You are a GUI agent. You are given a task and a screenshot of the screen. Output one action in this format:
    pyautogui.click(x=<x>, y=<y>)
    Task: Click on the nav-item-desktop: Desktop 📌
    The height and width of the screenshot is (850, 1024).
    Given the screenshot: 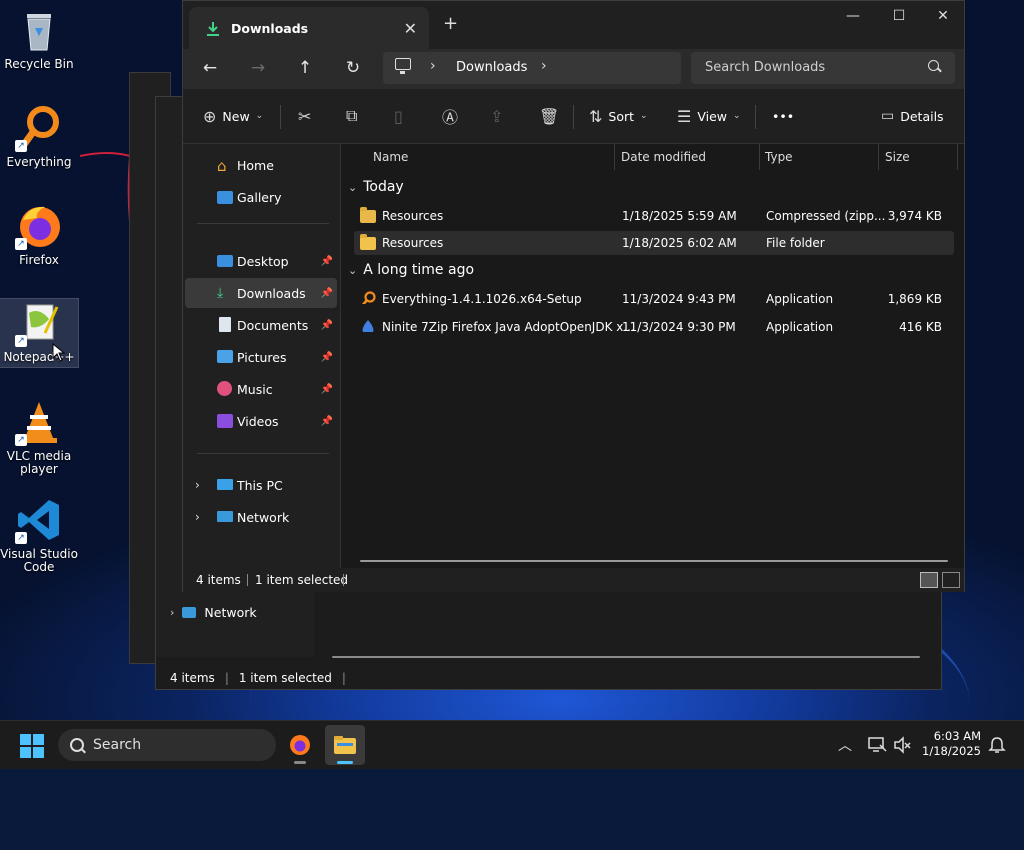 What is the action you would take?
    pyautogui.click(x=261, y=261)
    